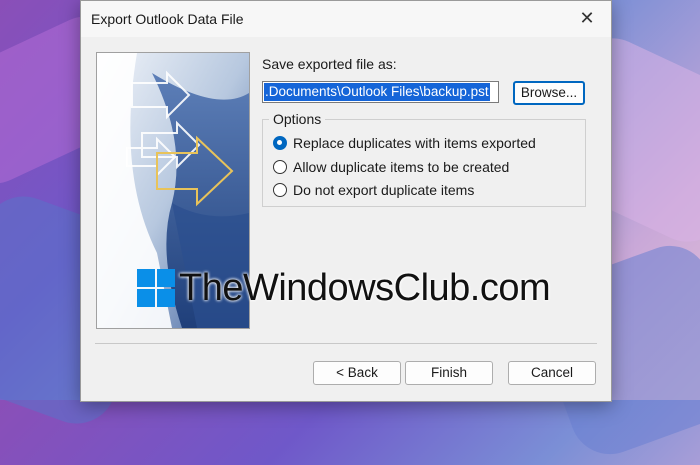 The image size is (700, 465). Describe the element at coordinates (365, 287) in the screenshot. I see `watermark-text: TheWindowsClub.com` at that location.